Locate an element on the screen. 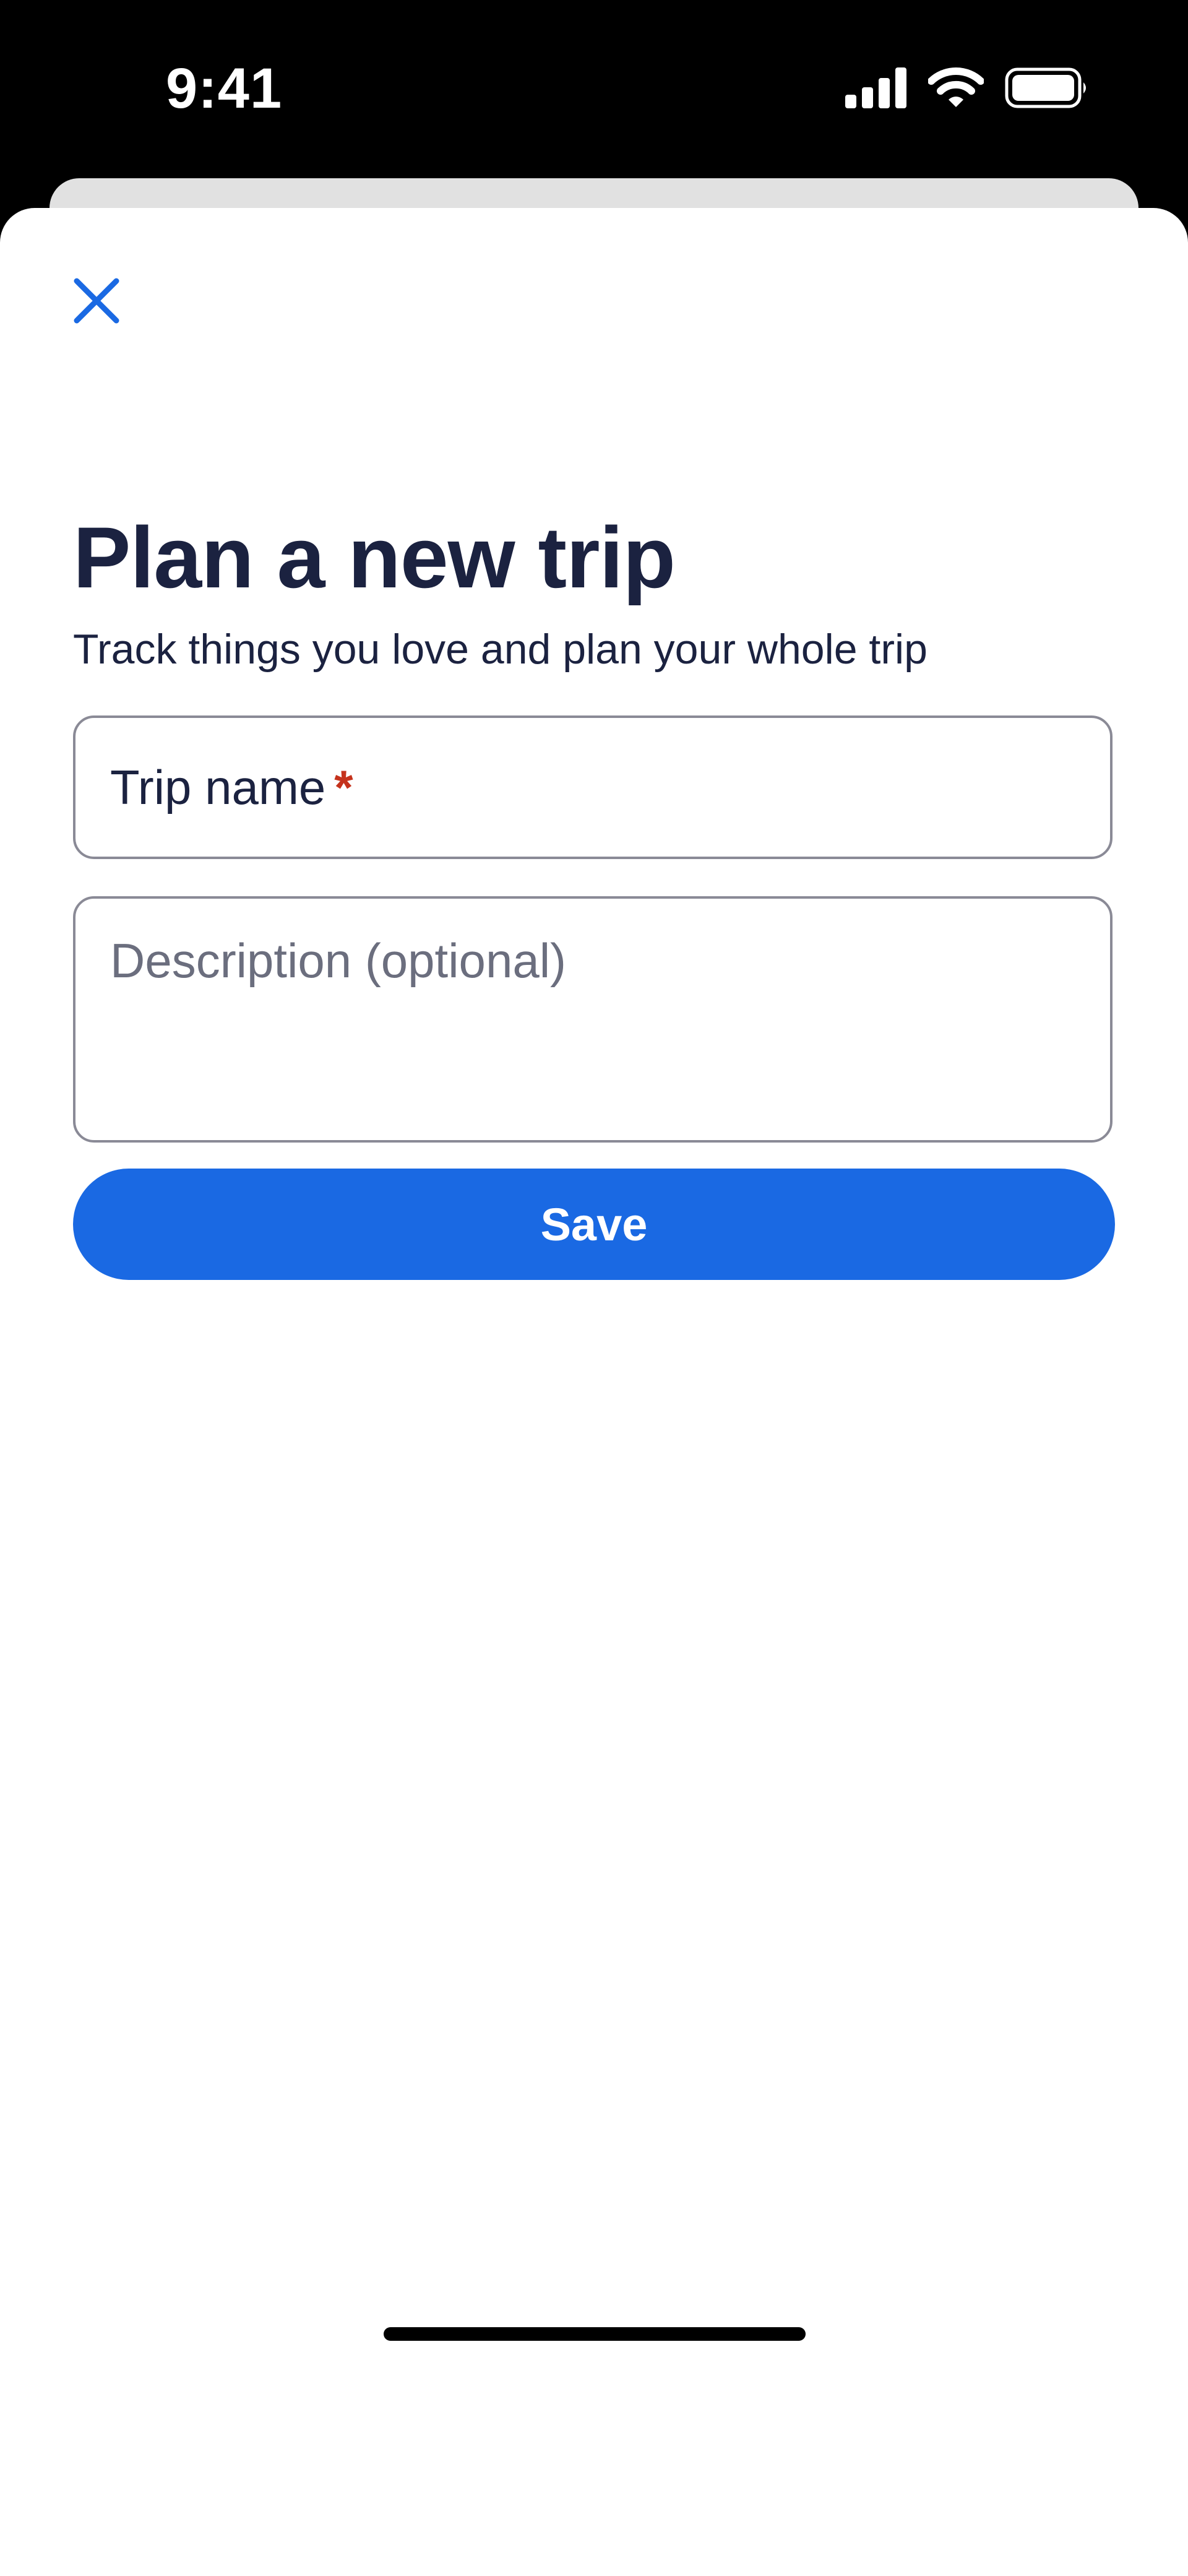 This screenshot has width=1188, height=2576. trip-name-label-text: Trip name is located at coordinates (218, 787).